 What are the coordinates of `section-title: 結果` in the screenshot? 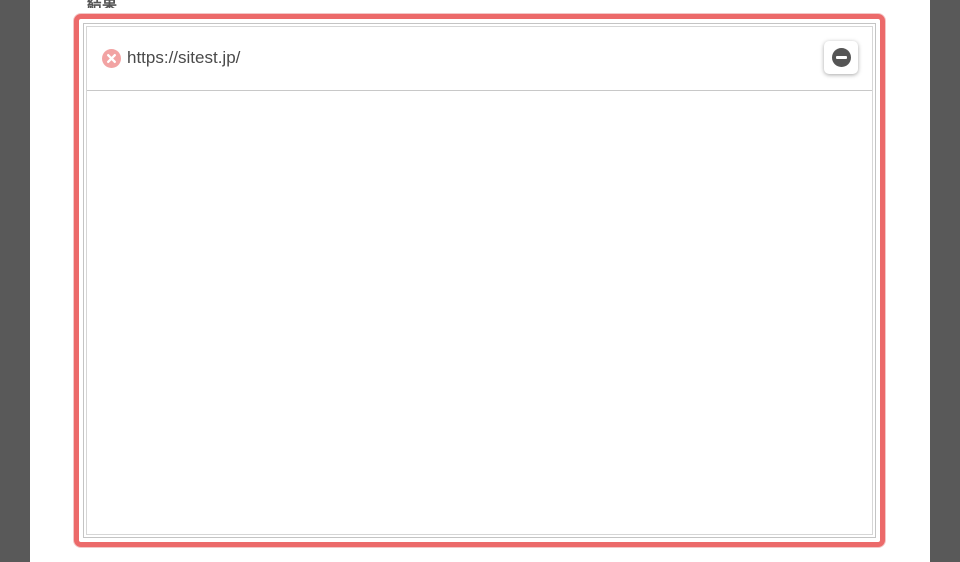 It's located at (102, 4).